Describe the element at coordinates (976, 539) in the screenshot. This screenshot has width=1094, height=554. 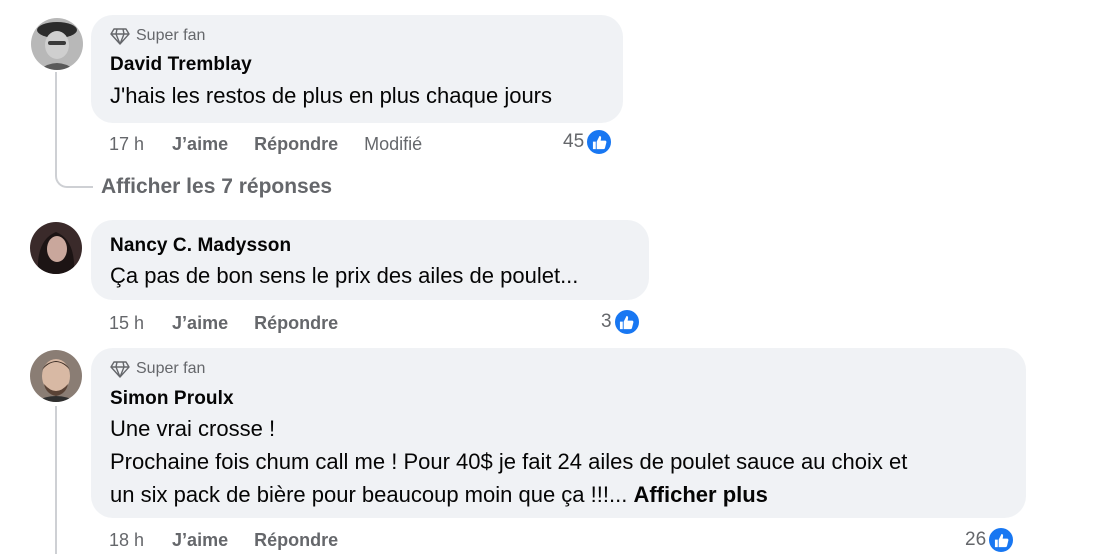
I see `reaction-count-value: 26` at that location.